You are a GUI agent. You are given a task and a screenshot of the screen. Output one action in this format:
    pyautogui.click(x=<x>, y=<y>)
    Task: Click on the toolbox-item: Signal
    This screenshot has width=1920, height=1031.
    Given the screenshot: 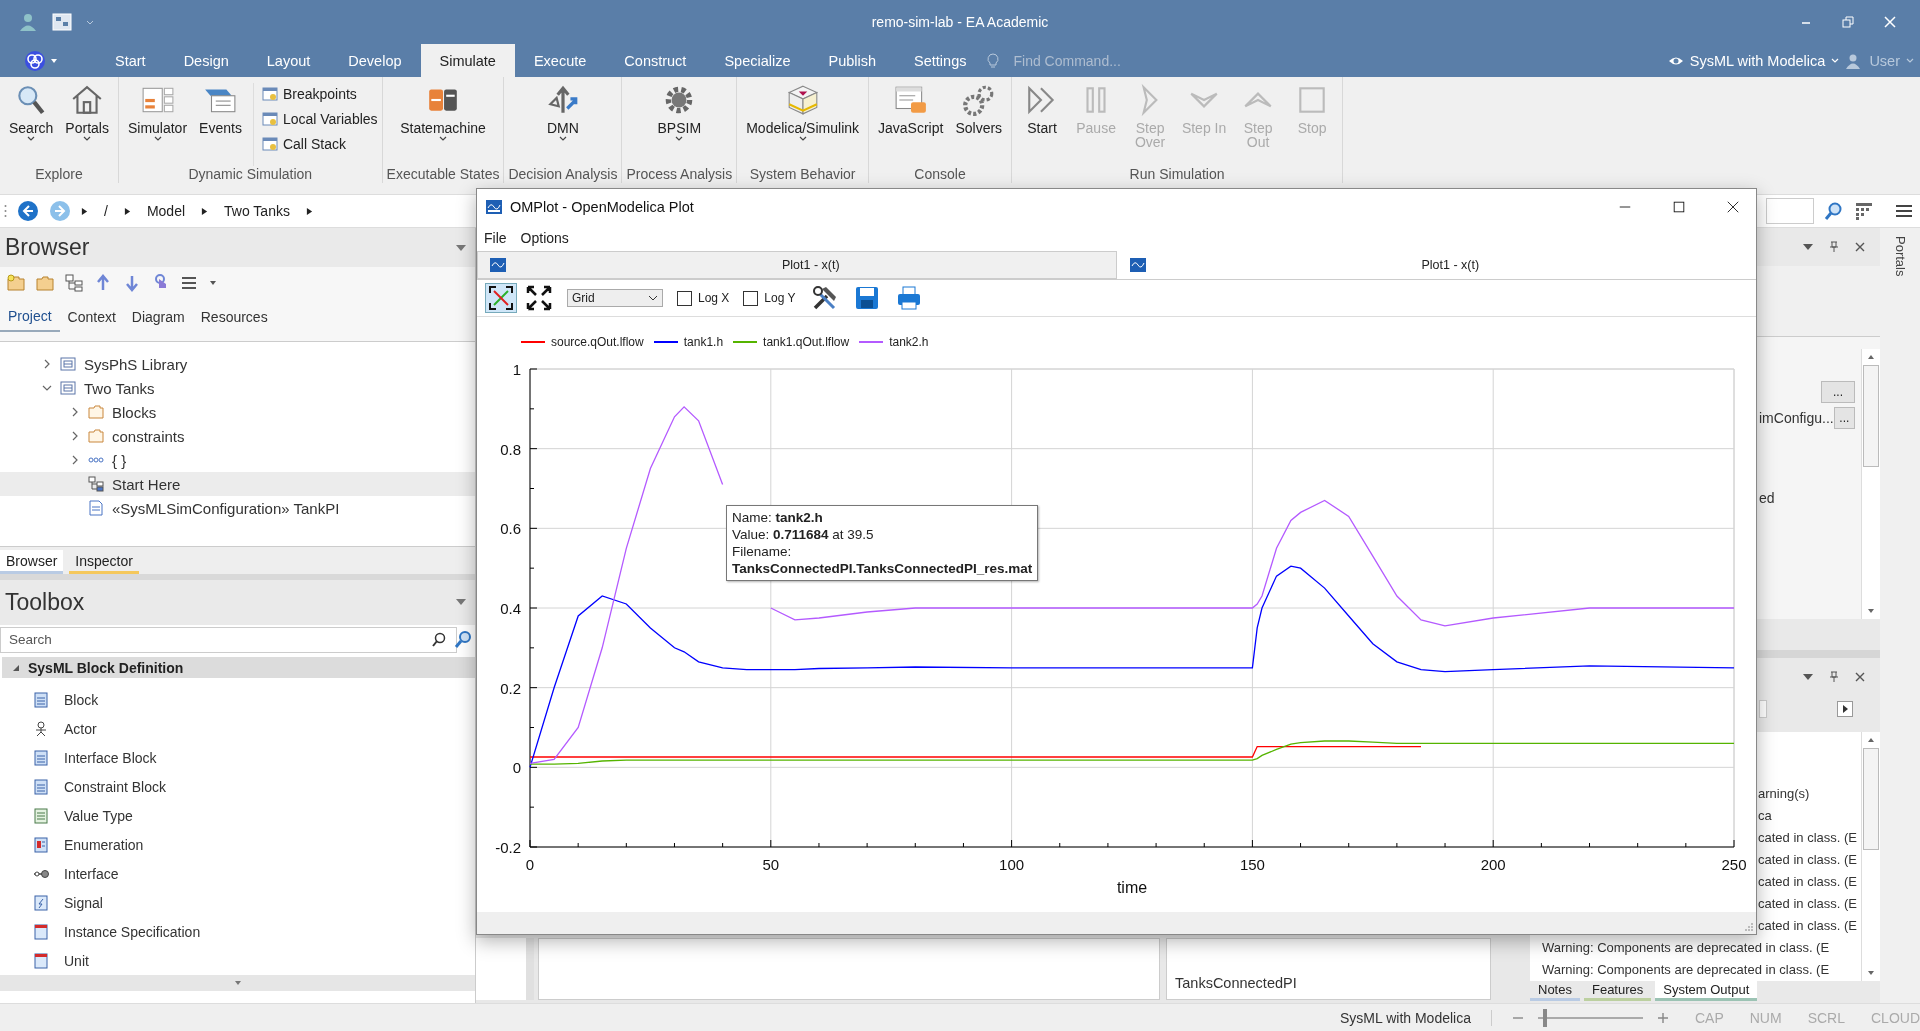 What is the action you would take?
    pyautogui.click(x=237, y=903)
    